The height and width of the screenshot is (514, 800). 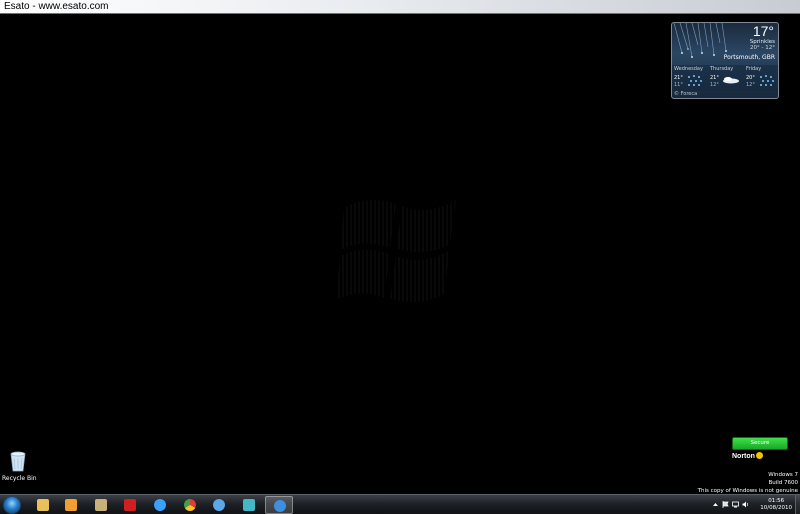 I want to click on quicktime-icon, so click(x=160, y=505).